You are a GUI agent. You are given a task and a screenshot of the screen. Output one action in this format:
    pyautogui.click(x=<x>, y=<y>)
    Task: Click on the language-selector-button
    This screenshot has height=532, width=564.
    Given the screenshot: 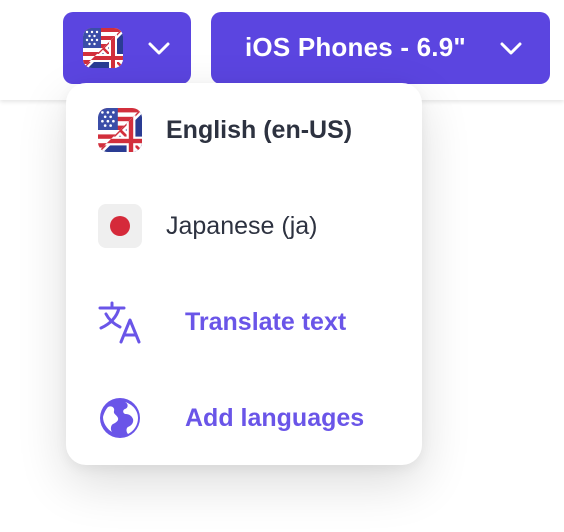 What is the action you would take?
    pyautogui.click(x=127, y=48)
    